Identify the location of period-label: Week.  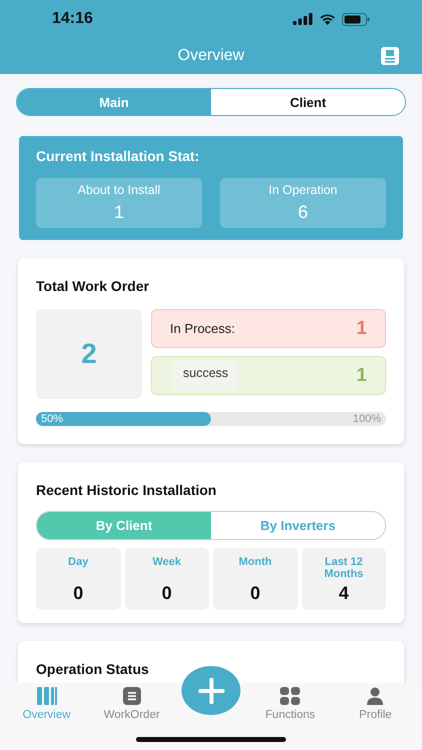
(166, 563).